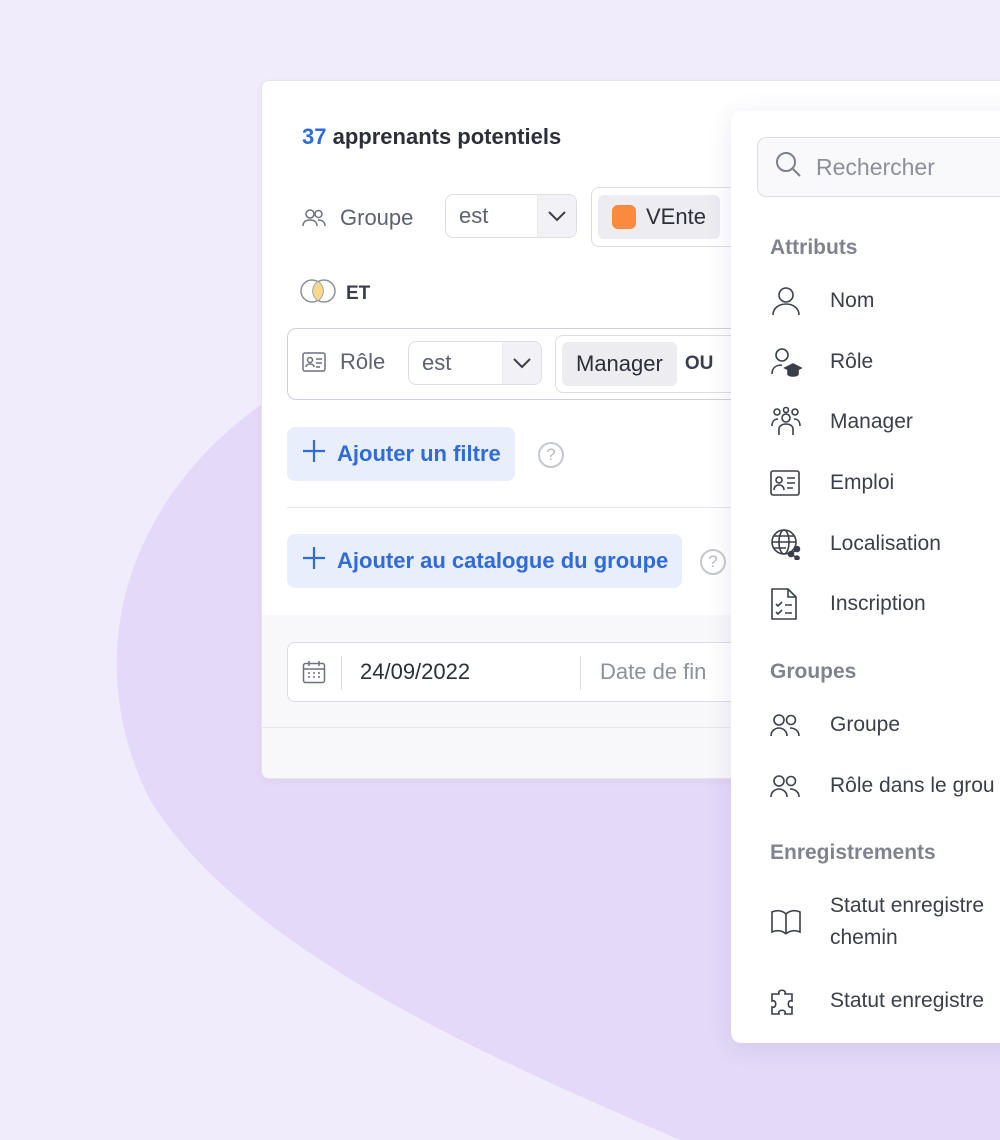  I want to click on list-item-label: Groupe, so click(865, 724).